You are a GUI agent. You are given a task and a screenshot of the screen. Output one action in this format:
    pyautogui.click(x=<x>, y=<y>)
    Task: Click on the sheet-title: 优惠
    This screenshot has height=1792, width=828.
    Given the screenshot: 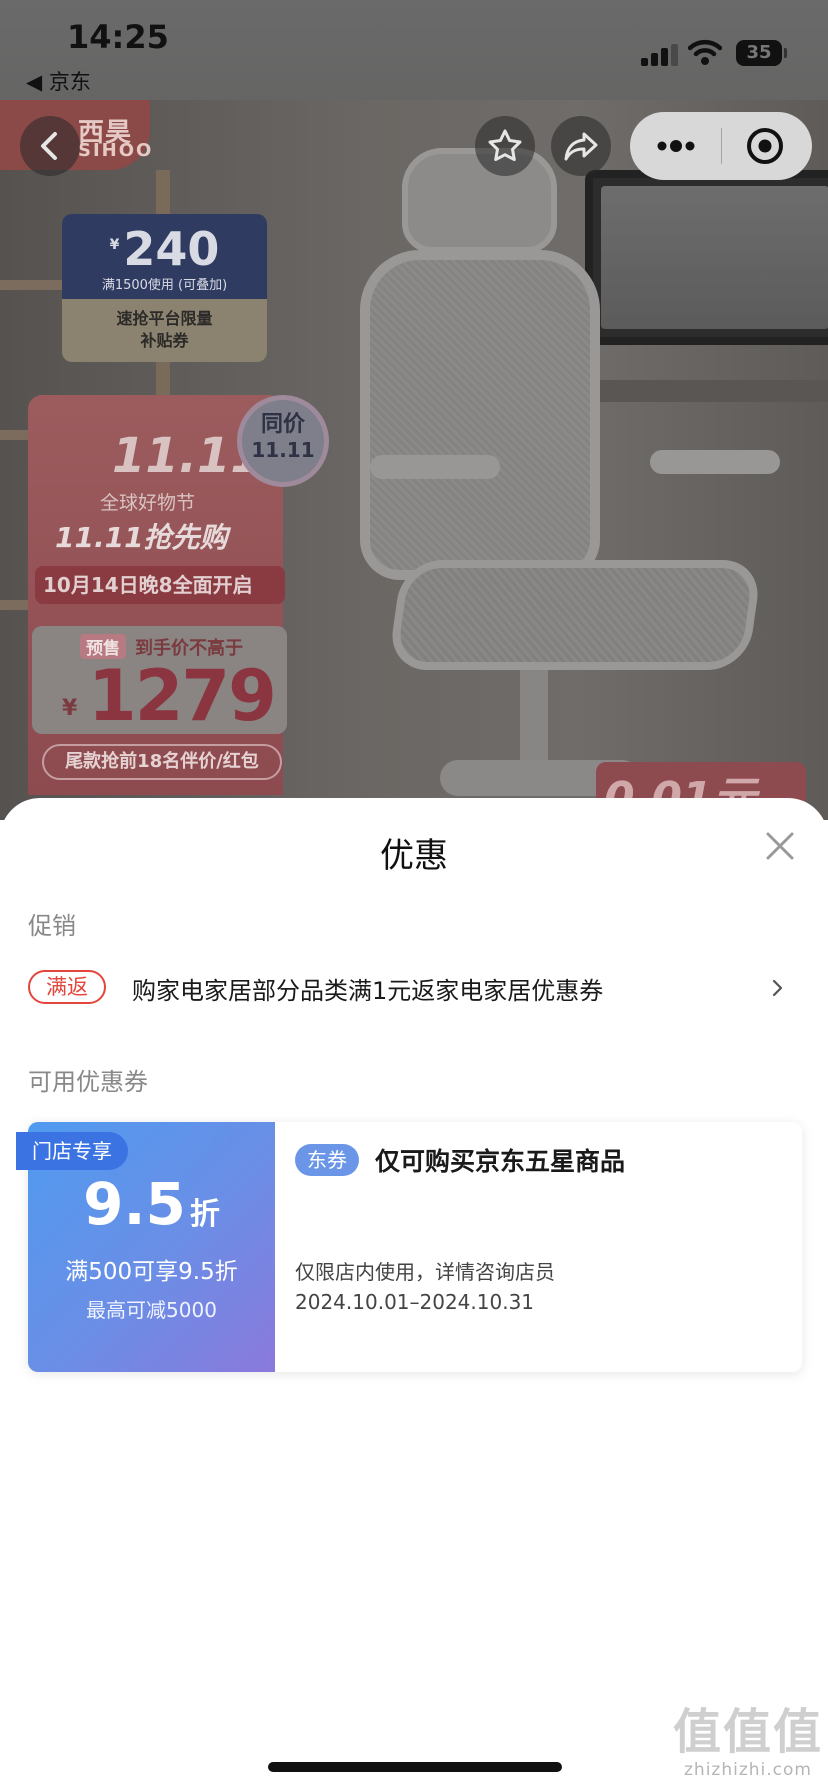 What is the action you would take?
    pyautogui.click(x=414, y=856)
    